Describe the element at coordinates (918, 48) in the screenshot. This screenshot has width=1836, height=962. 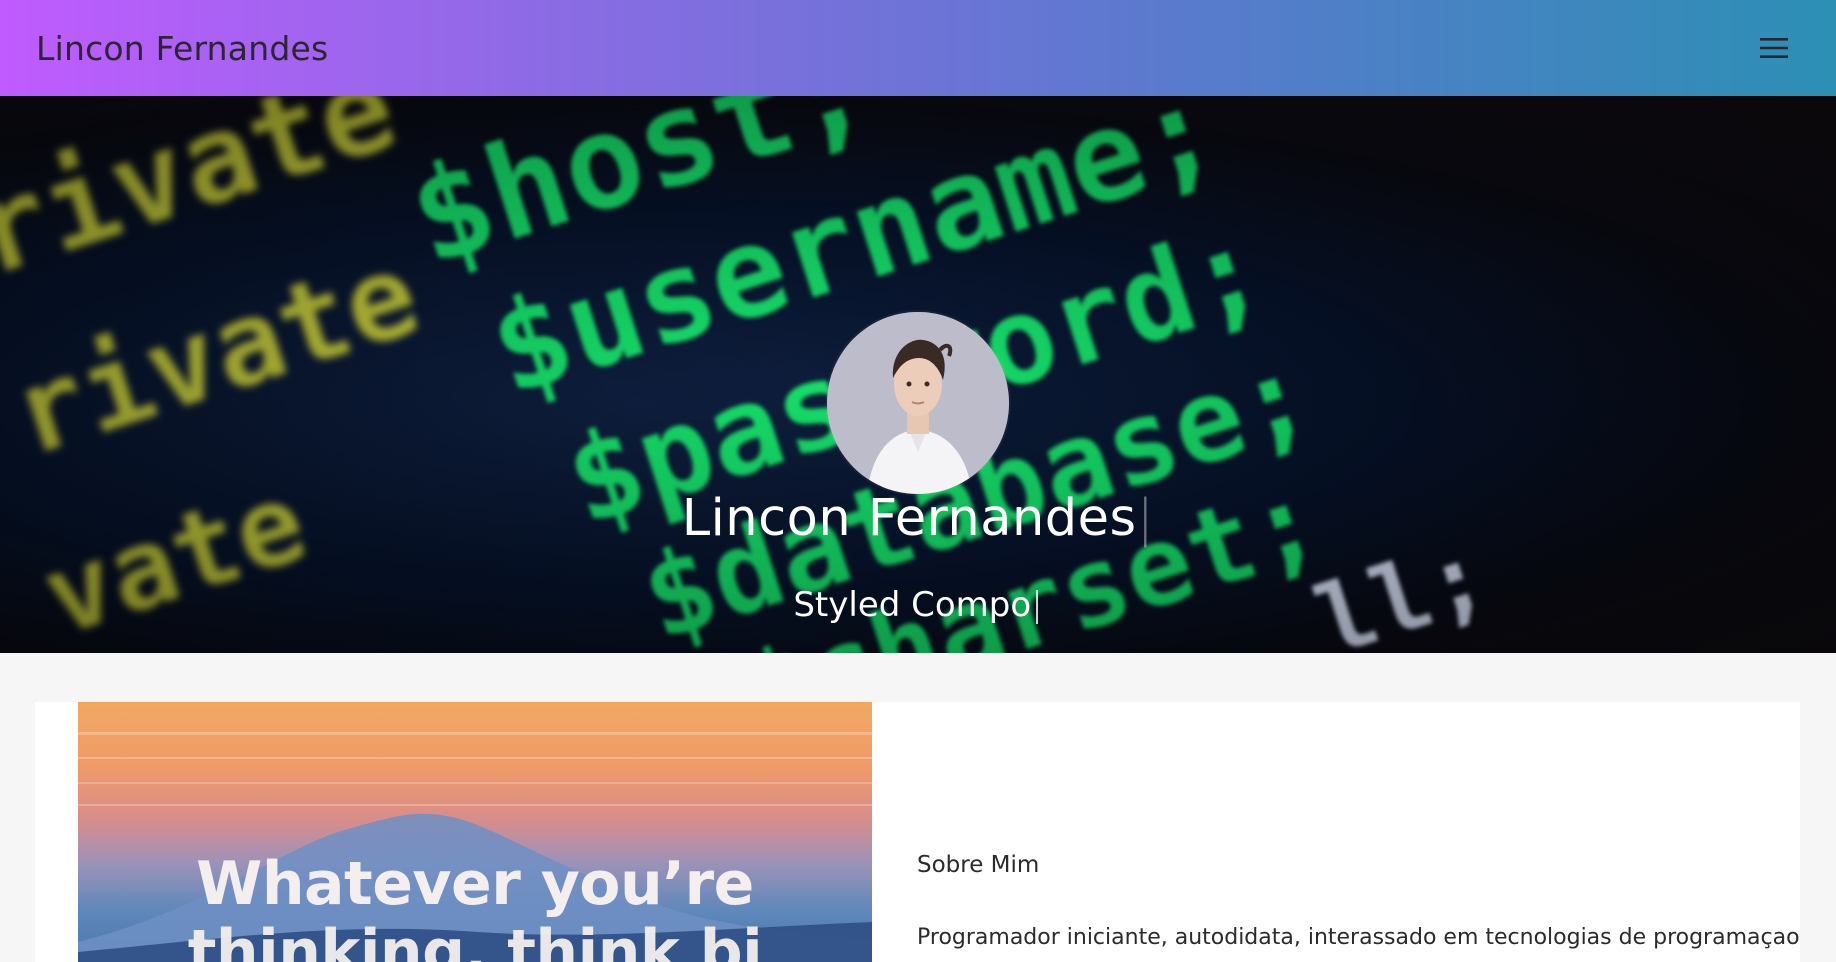
I see `app-bar: Lincon Fernandes` at that location.